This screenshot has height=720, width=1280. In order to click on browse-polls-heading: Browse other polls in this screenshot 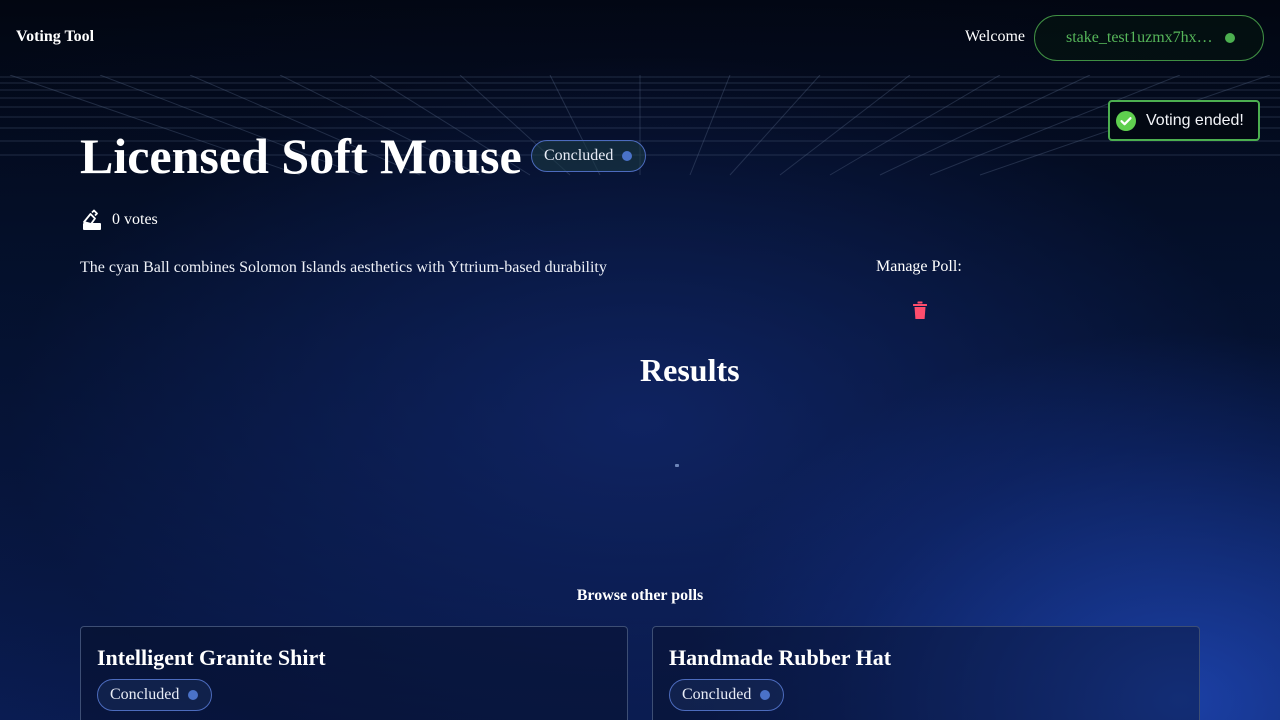, I will do `click(640, 595)`.